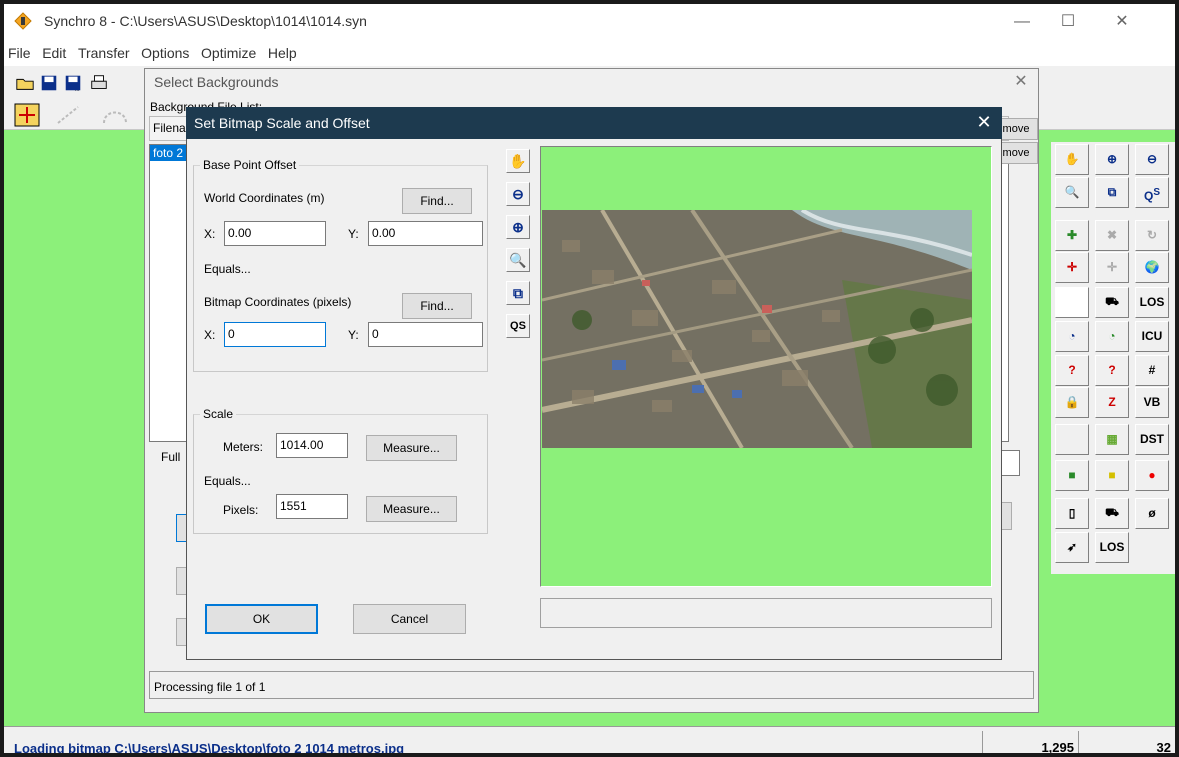 The height and width of the screenshot is (757, 1179). Describe the element at coordinates (1126, 742) in the screenshot. I see `status-value: 32` at that location.